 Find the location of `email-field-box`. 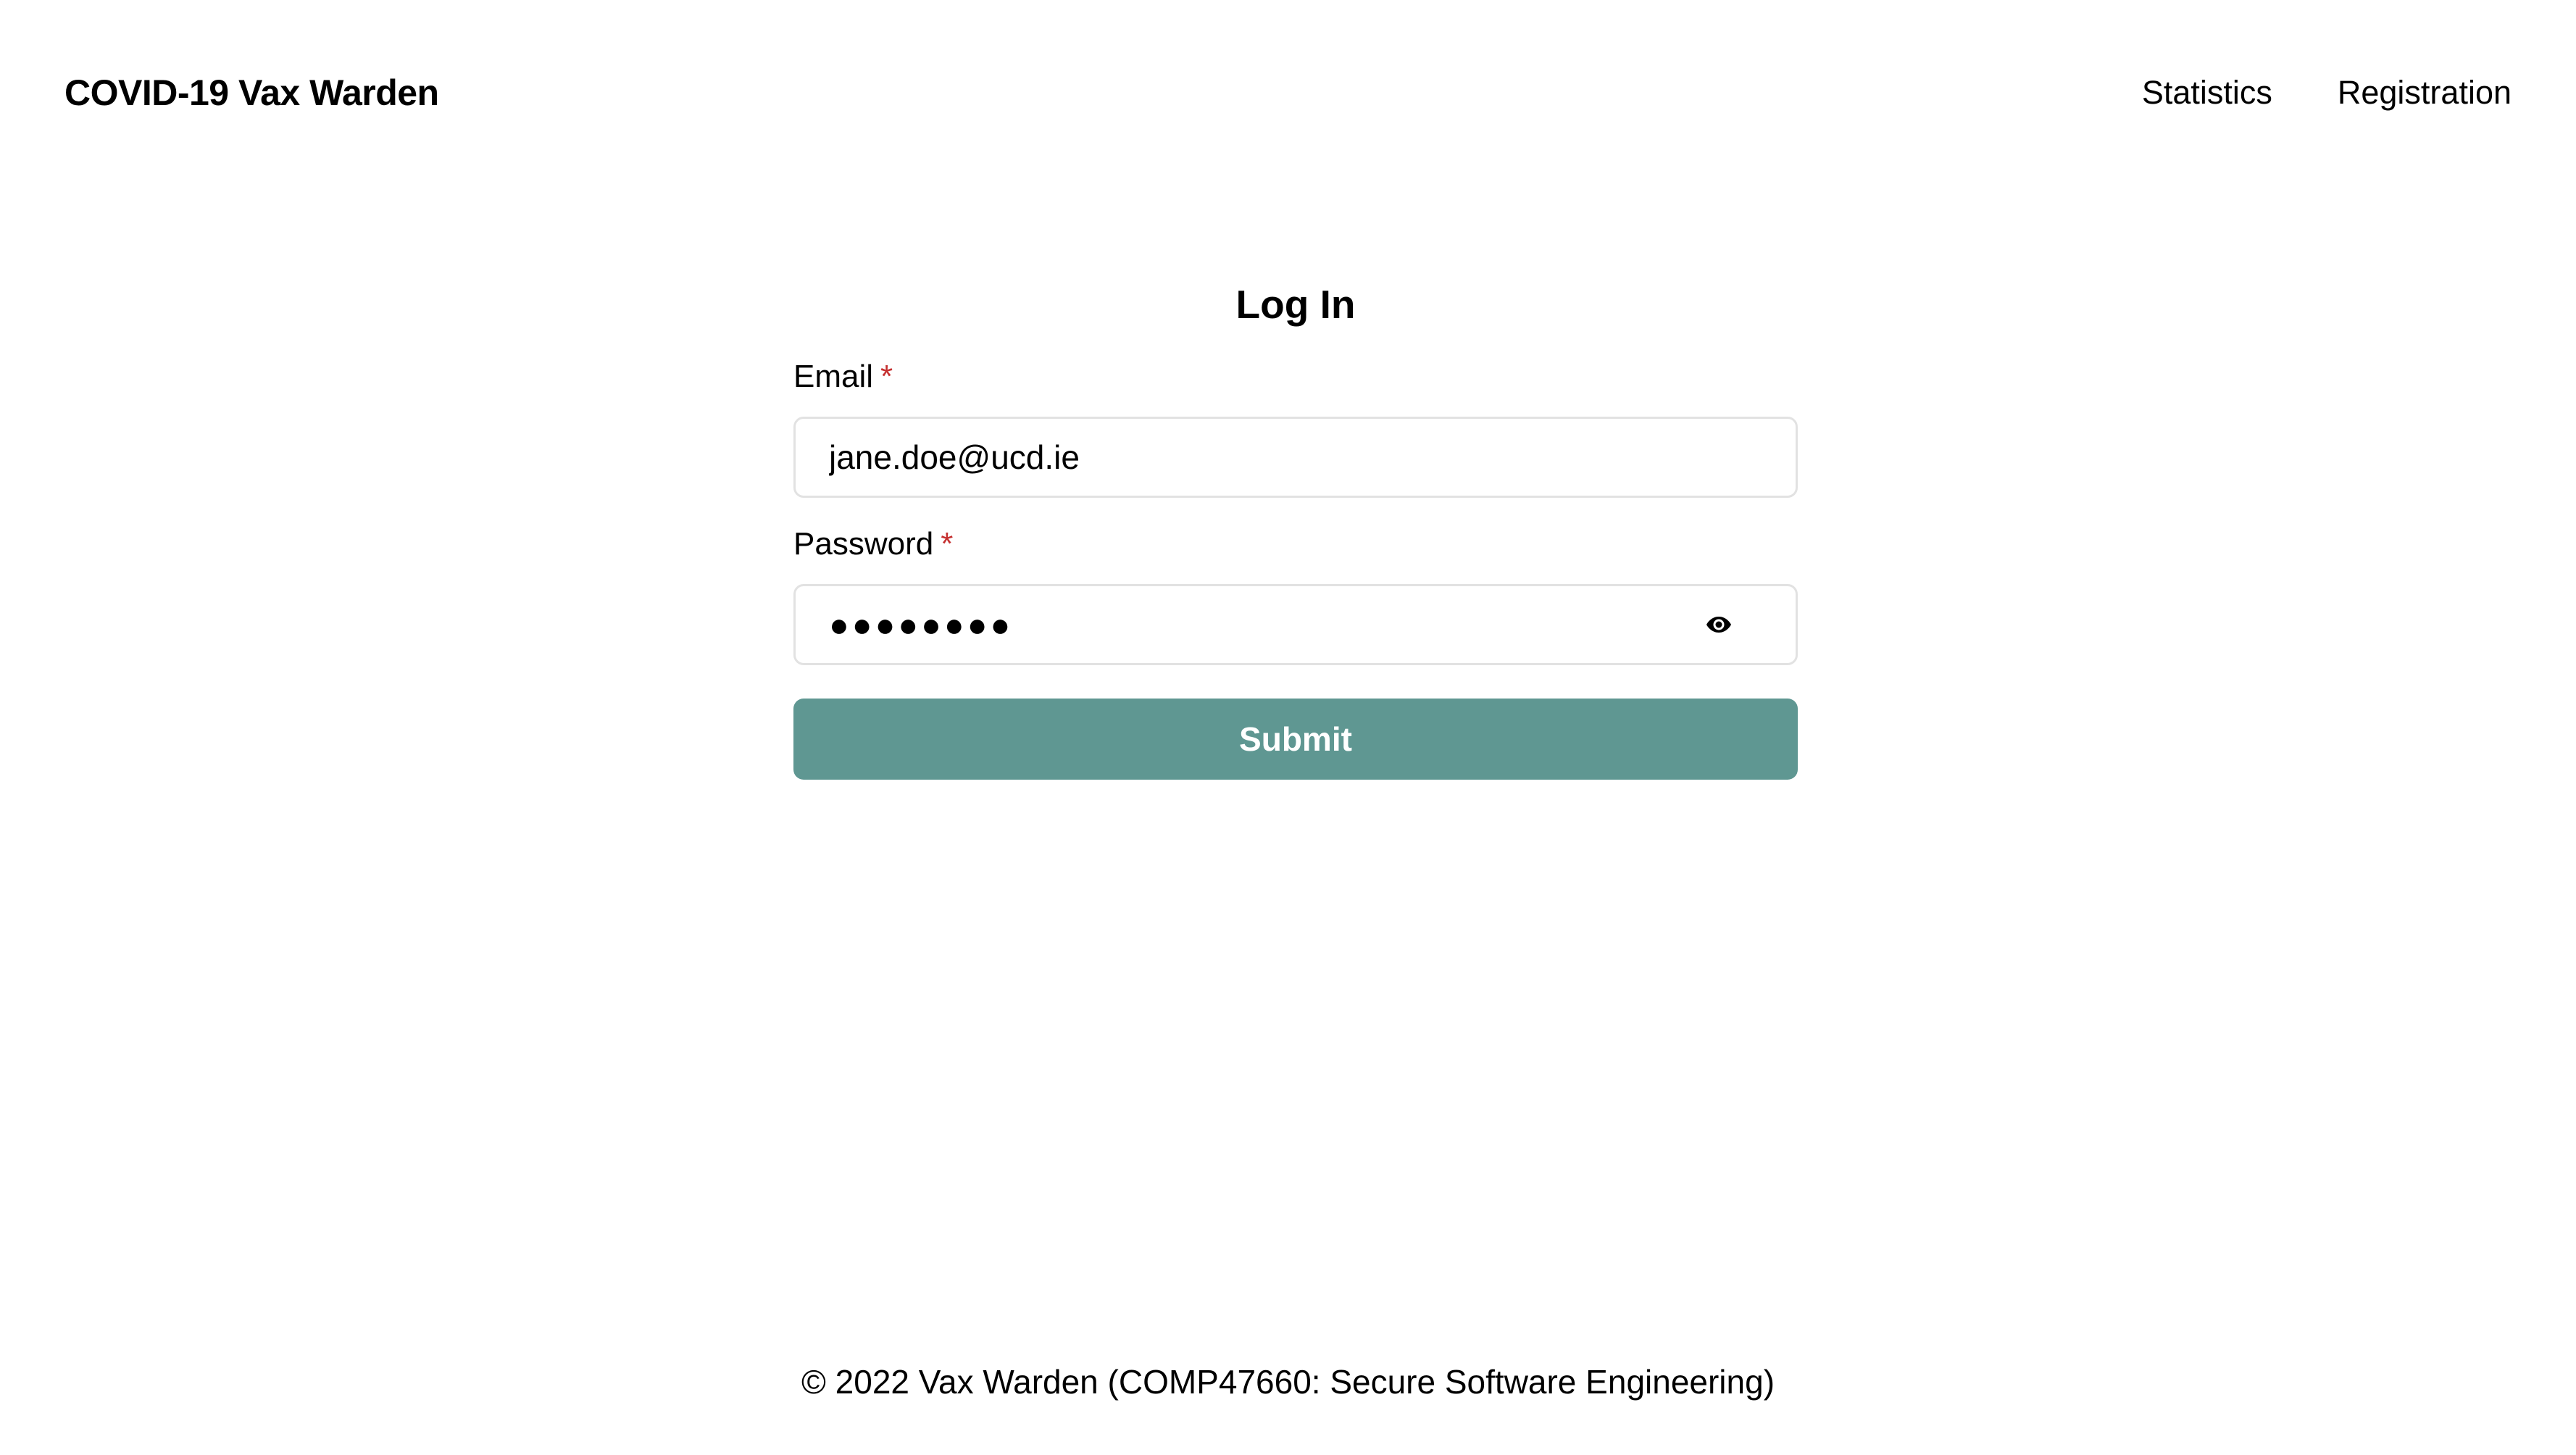

email-field-box is located at coordinates (1295, 457).